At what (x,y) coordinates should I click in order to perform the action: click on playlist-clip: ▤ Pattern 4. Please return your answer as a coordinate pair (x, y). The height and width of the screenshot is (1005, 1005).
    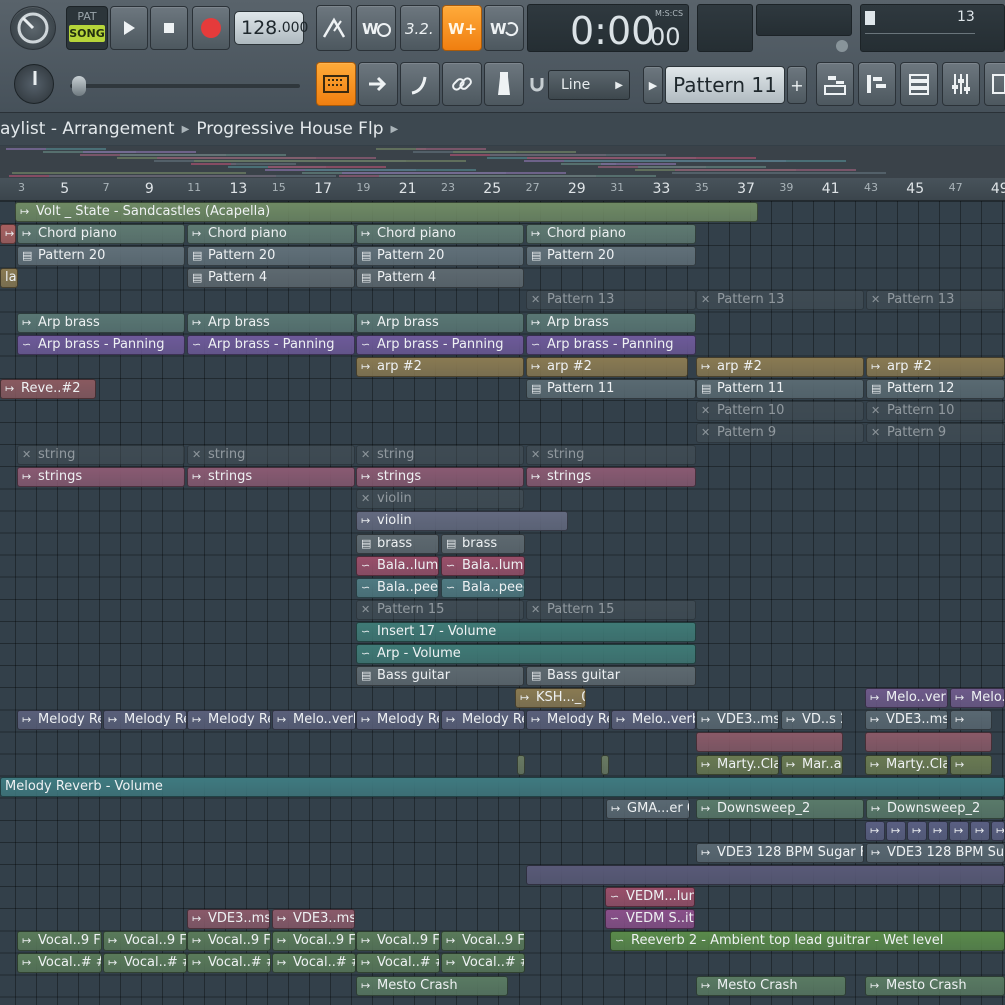
    Looking at the image, I should click on (271, 278).